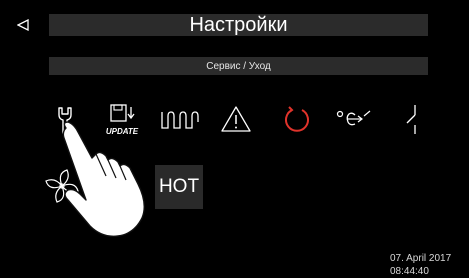 The height and width of the screenshot is (278, 469). I want to click on warning-icon, so click(236, 119).